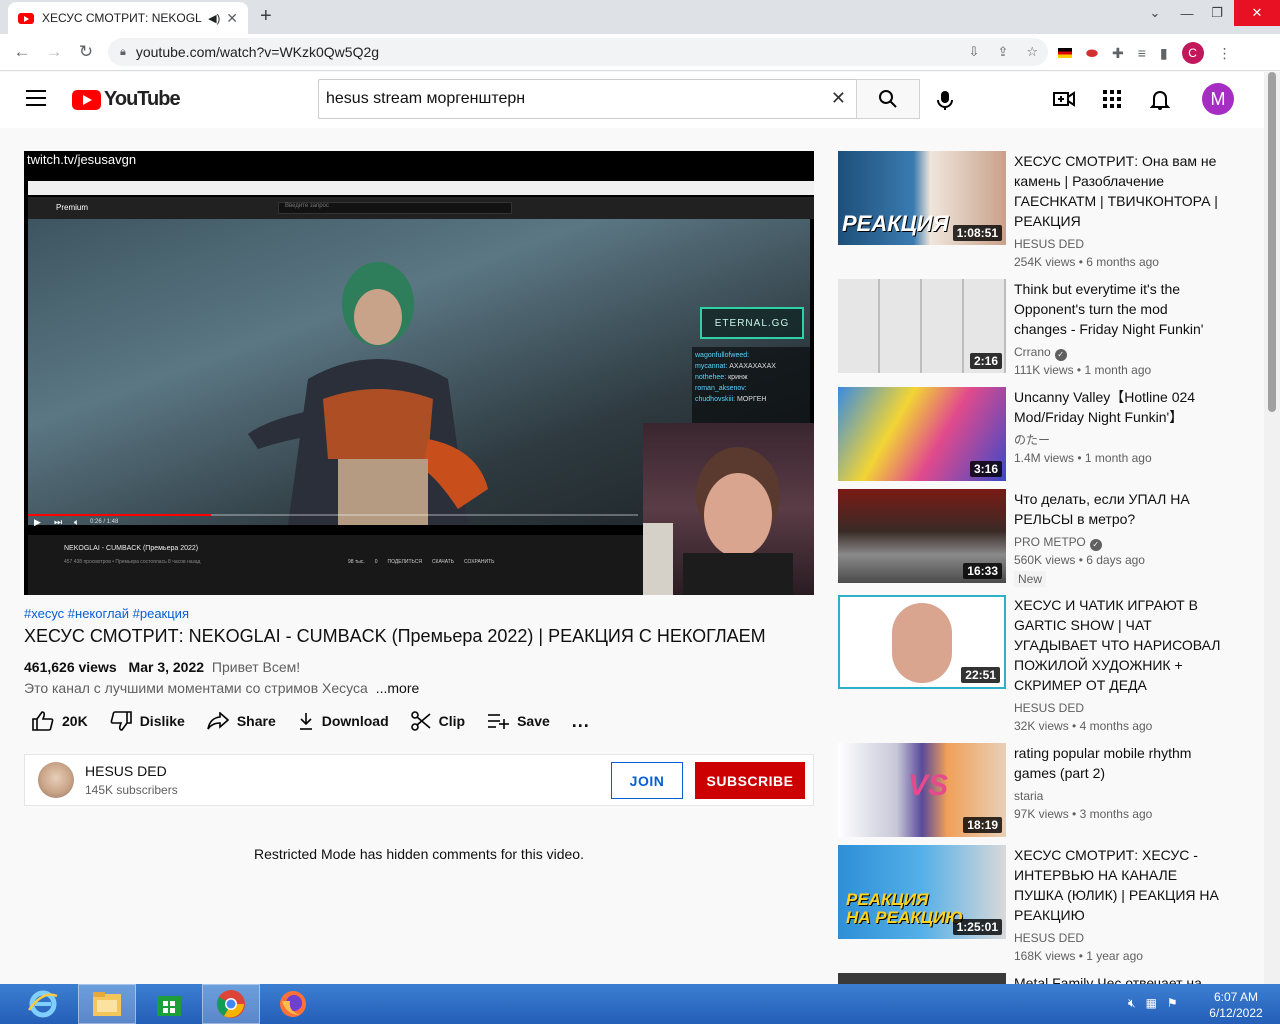  Describe the element at coordinates (398, 688) in the screenshot. I see `show-more-link: ...more` at that location.